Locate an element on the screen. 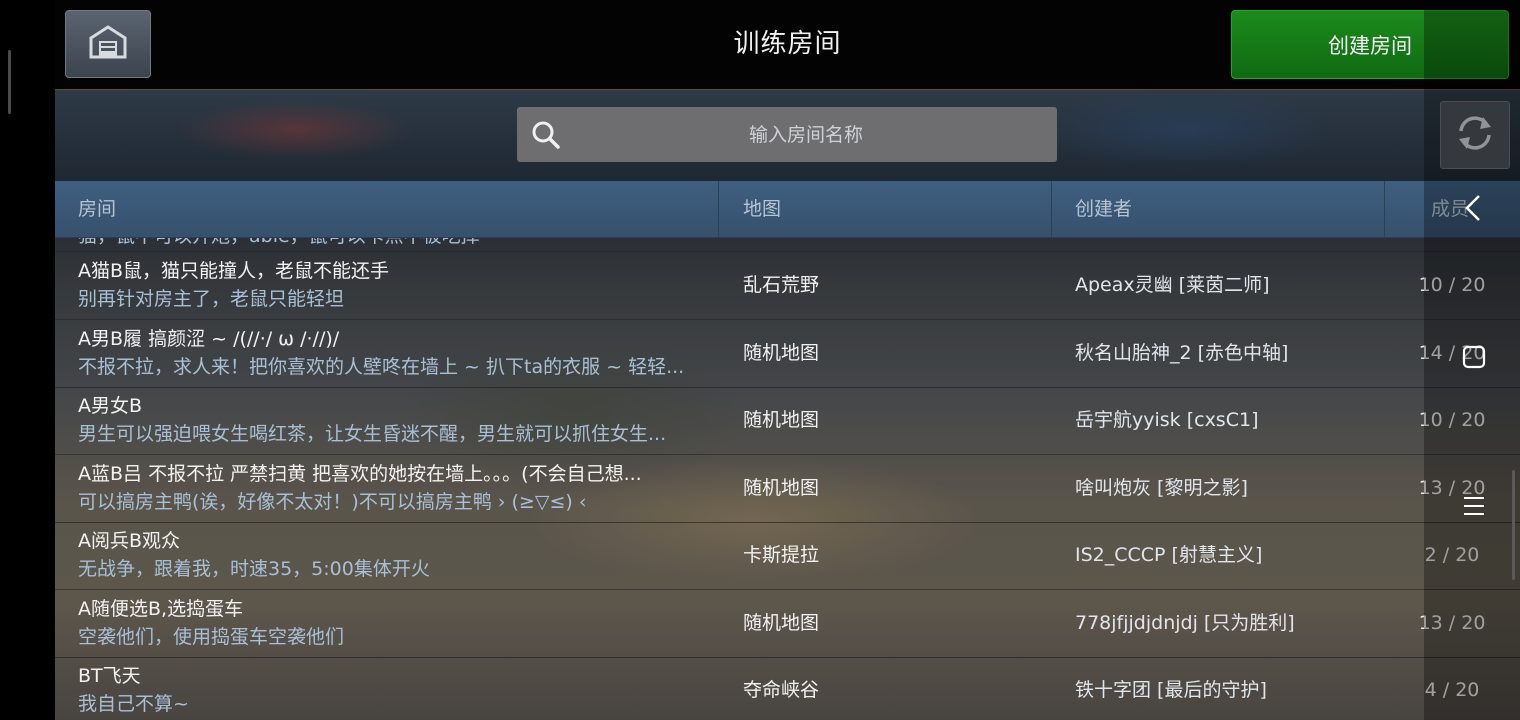 The image size is (1520, 720). table-row: 猫，鼠不可以开炮，able，鼠可以卡点不被吃掉 is located at coordinates (787, 245).